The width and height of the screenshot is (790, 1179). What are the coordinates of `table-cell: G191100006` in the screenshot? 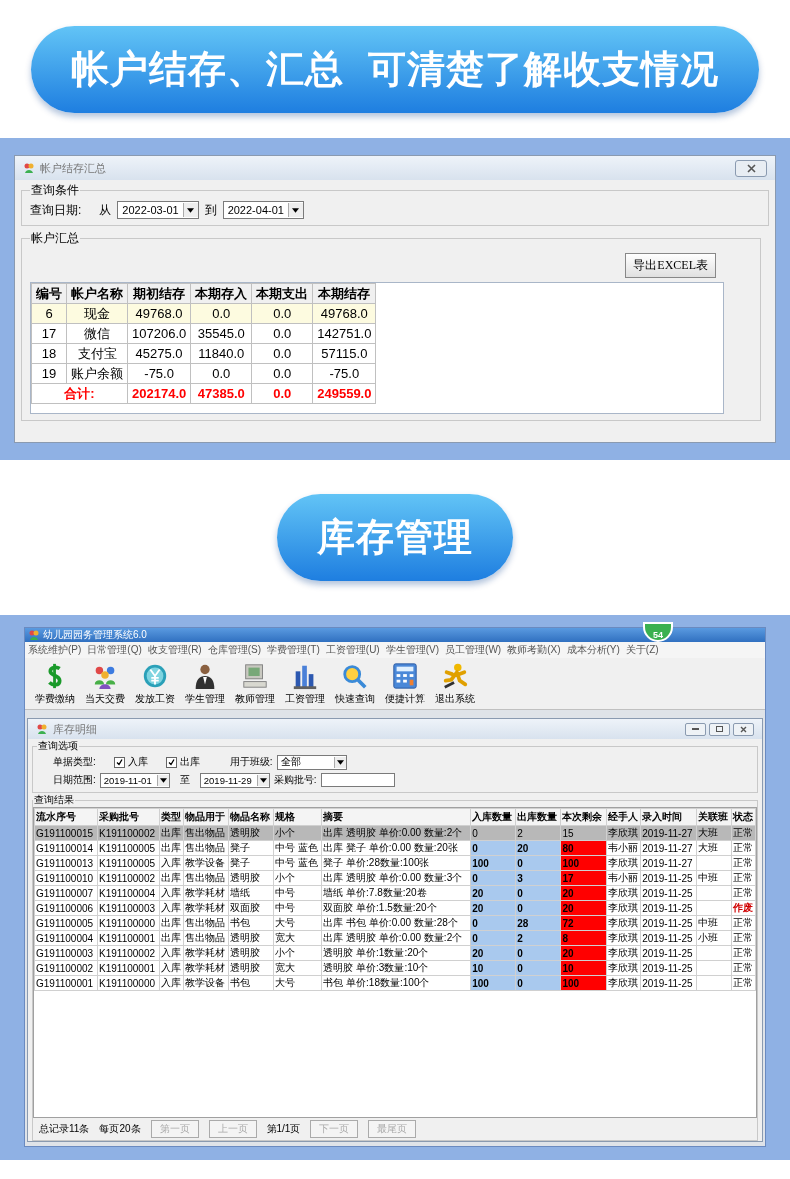 It's located at (66, 908).